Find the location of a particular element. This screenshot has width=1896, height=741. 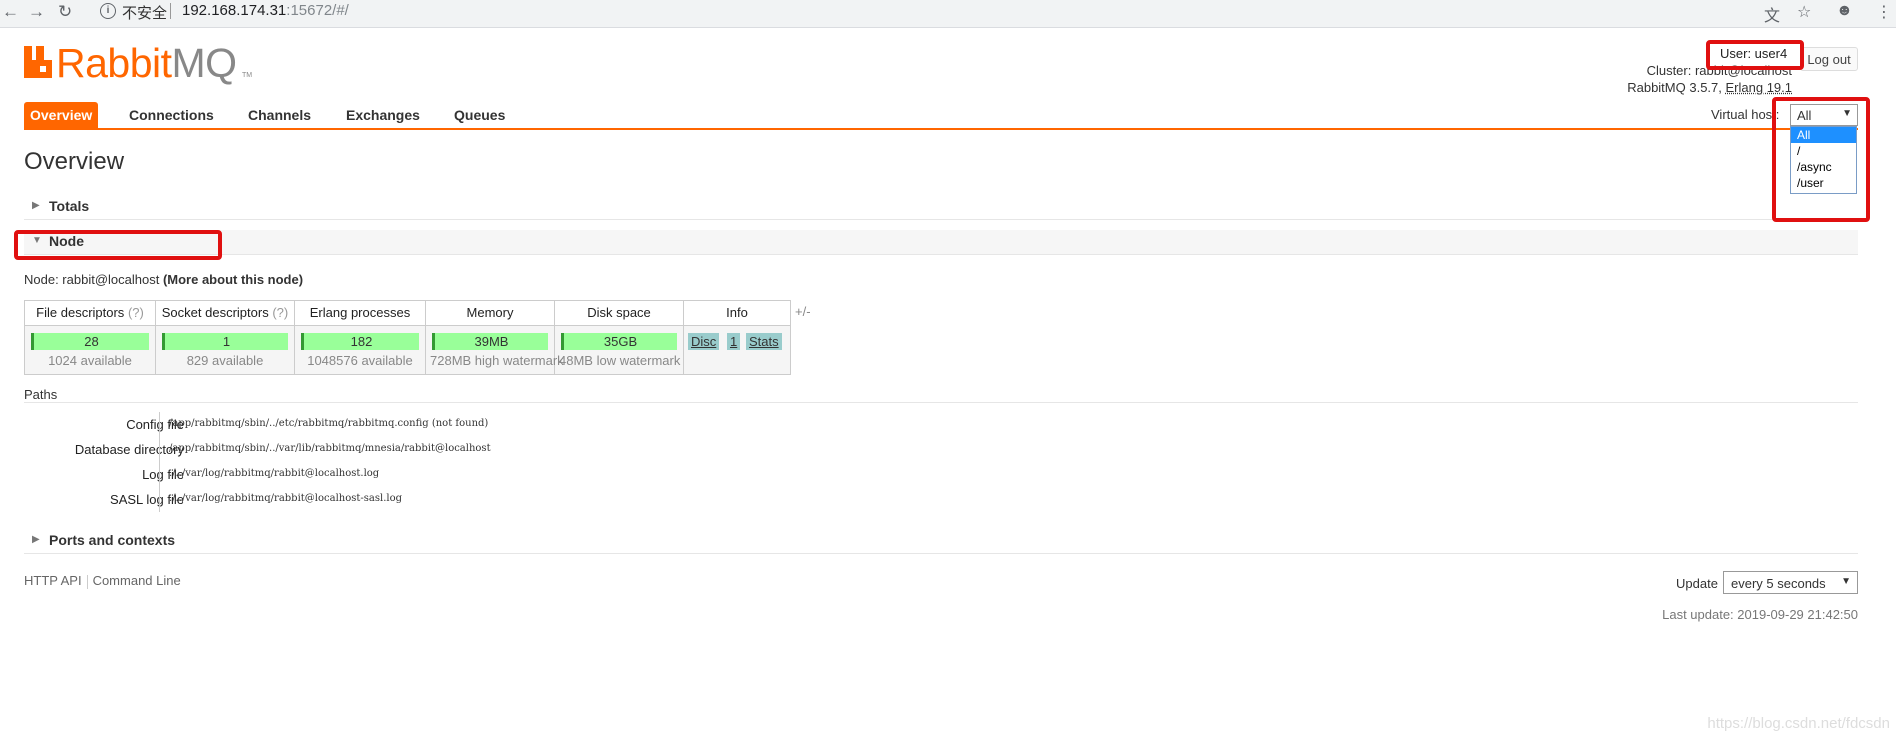

stat-disk-space: Disk space 35GB 48MB low watermark is located at coordinates (619, 337).